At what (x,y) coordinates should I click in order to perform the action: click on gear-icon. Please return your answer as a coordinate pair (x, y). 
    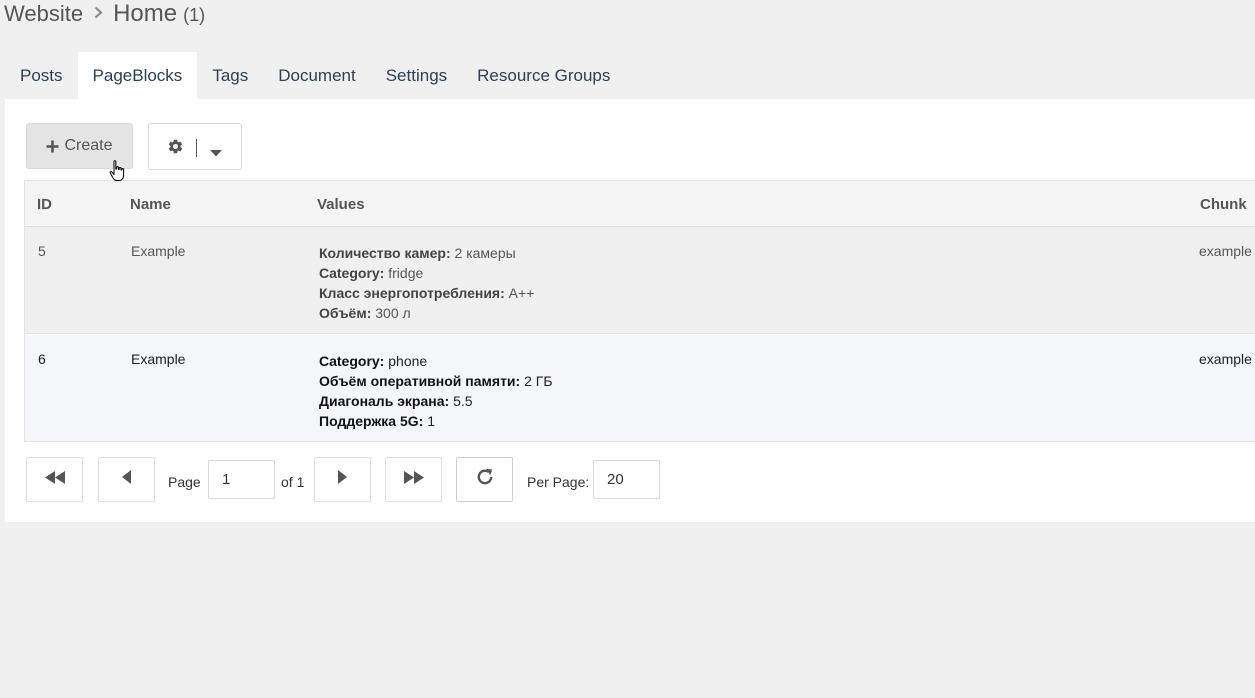
    Looking at the image, I should click on (175, 149).